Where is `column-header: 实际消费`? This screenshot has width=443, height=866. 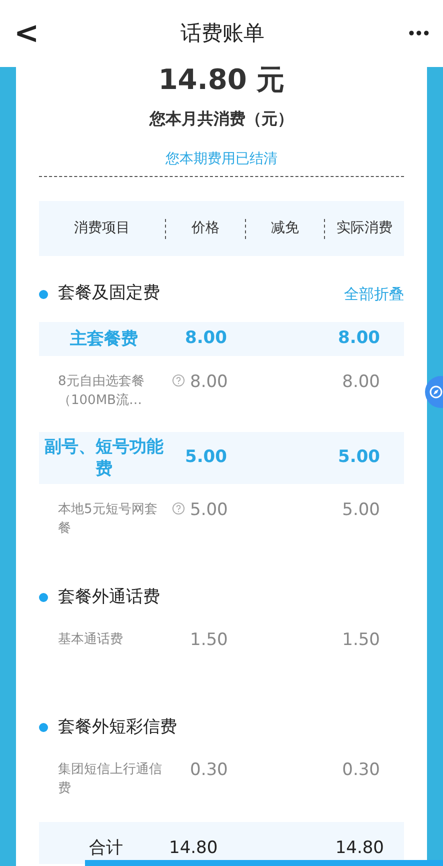
column-header: 实际消费 is located at coordinates (364, 228).